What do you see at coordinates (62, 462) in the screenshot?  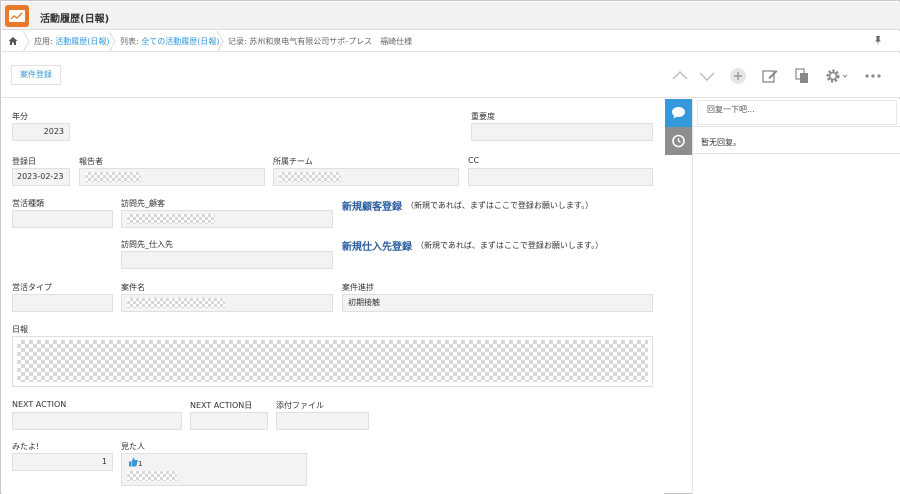 I see `mitayo-field: 1` at bounding box center [62, 462].